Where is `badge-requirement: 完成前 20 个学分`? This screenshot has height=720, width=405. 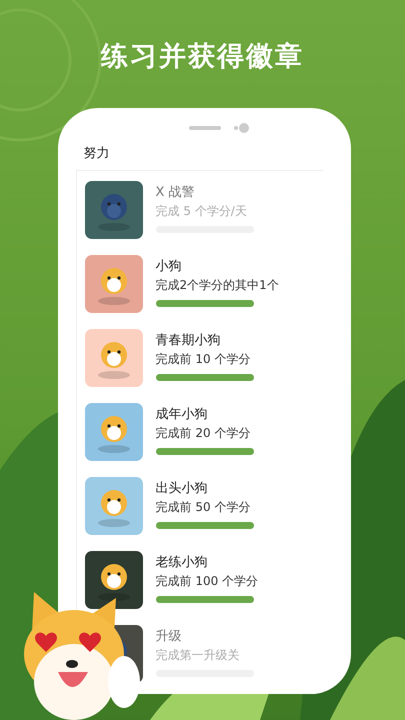
badge-requirement: 完成前 20 个学分 is located at coordinates (204, 433).